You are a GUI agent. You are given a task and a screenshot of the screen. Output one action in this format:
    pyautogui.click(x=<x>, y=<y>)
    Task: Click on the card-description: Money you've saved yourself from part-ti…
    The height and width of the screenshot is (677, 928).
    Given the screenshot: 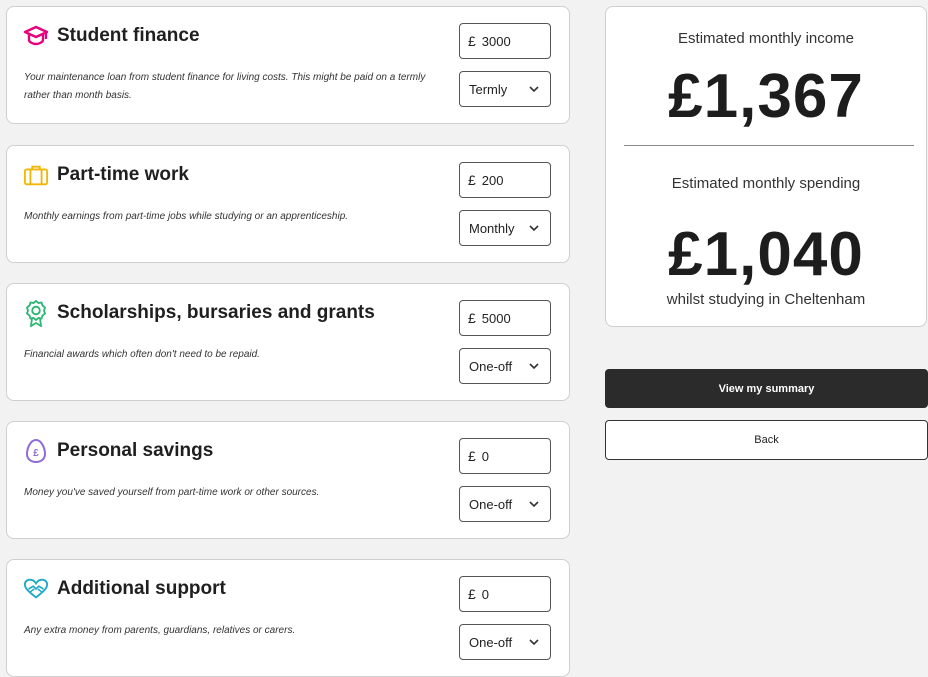 What is the action you would take?
    pyautogui.click(x=172, y=492)
    